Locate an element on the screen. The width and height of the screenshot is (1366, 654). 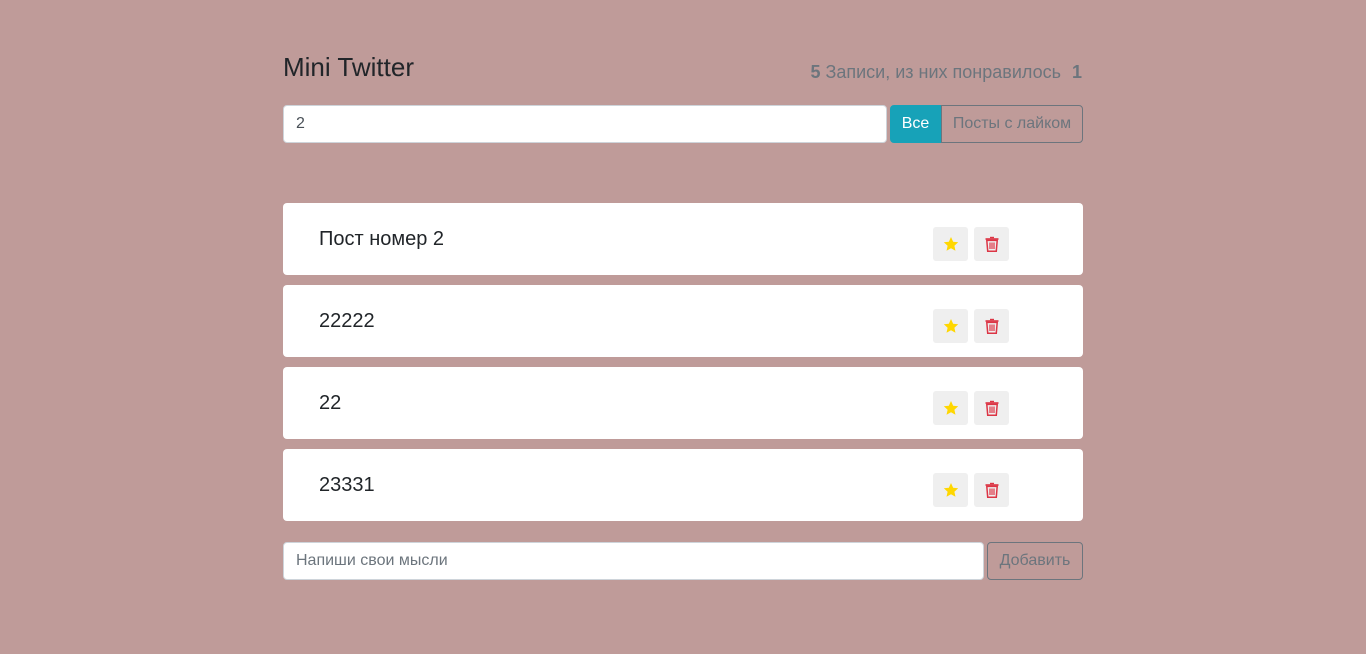
filter-liked-button: Посты с лайком is located at coordinates (1012, 124).